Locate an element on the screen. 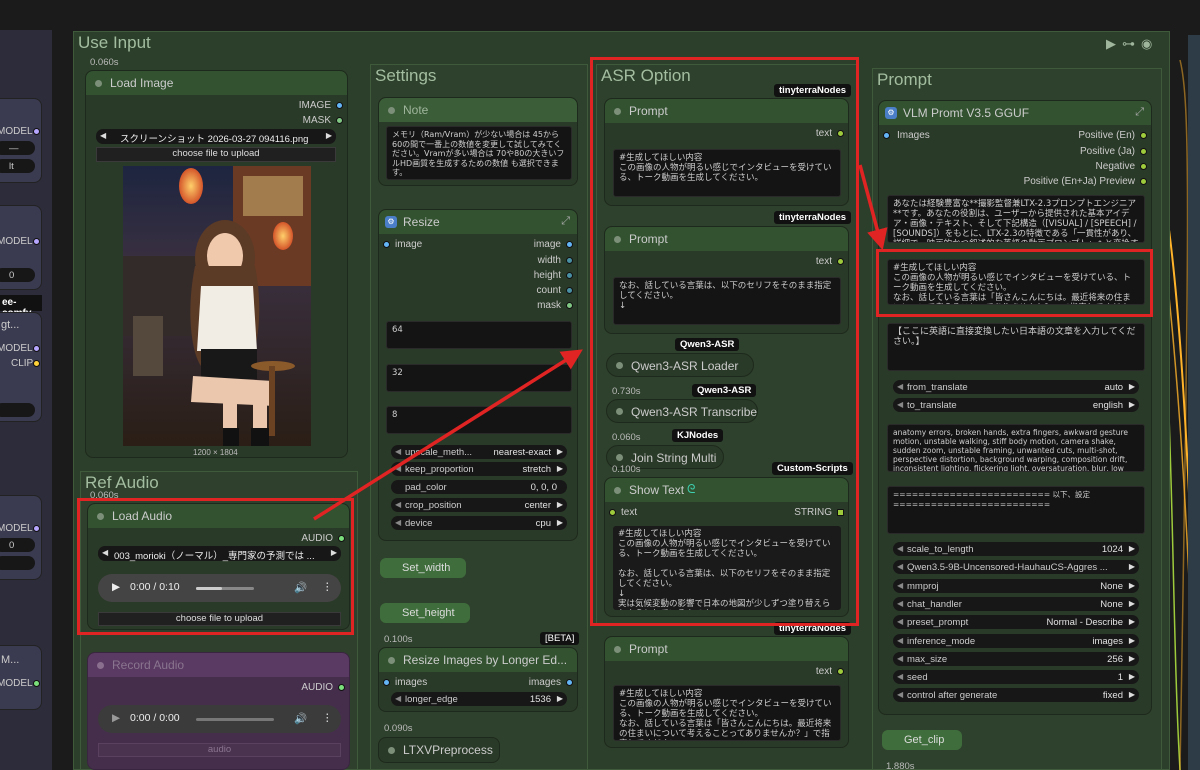 Image resolution: width=1200 pixels, height=770 pixels. arrow-audio-to-asr is located at coordinates (448, 435).